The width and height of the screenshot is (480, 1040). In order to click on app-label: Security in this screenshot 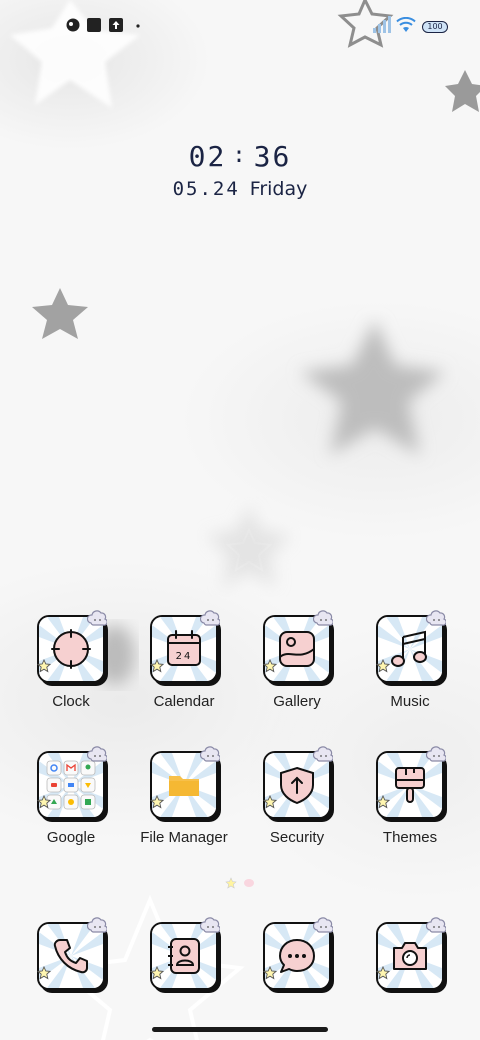, I will do `click(297, 837)`.